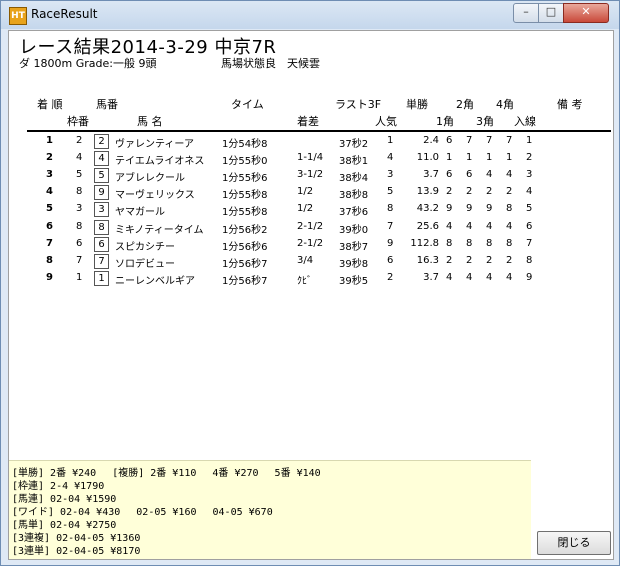 This screenshot has height=566, width=620. What do you see at coordinates (308, 121) in the screenshot?
I see `header-margin: 着差` at bounding box center [308, 121].